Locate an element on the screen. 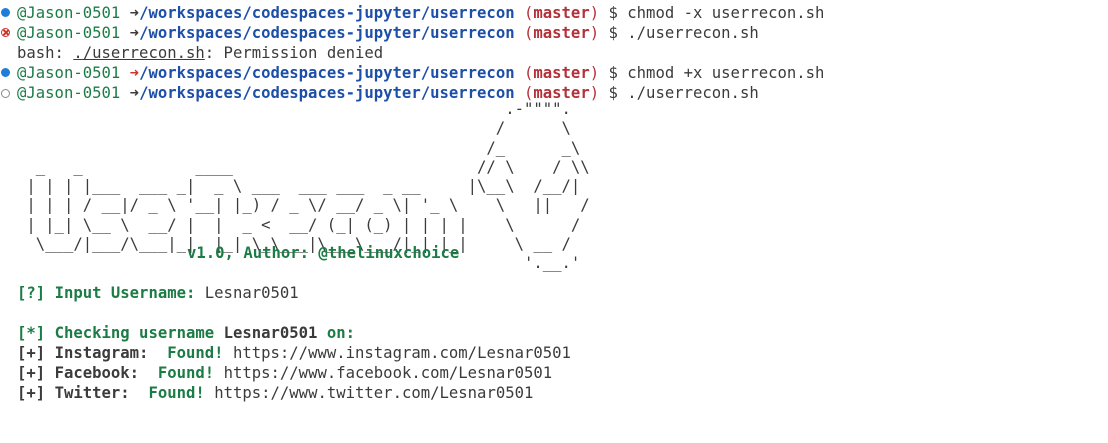 The height and width of the screenshot is (443, 1108). input-username-line: [?] Input Username: Lesnar0501 is located at coordinates (158, 293).